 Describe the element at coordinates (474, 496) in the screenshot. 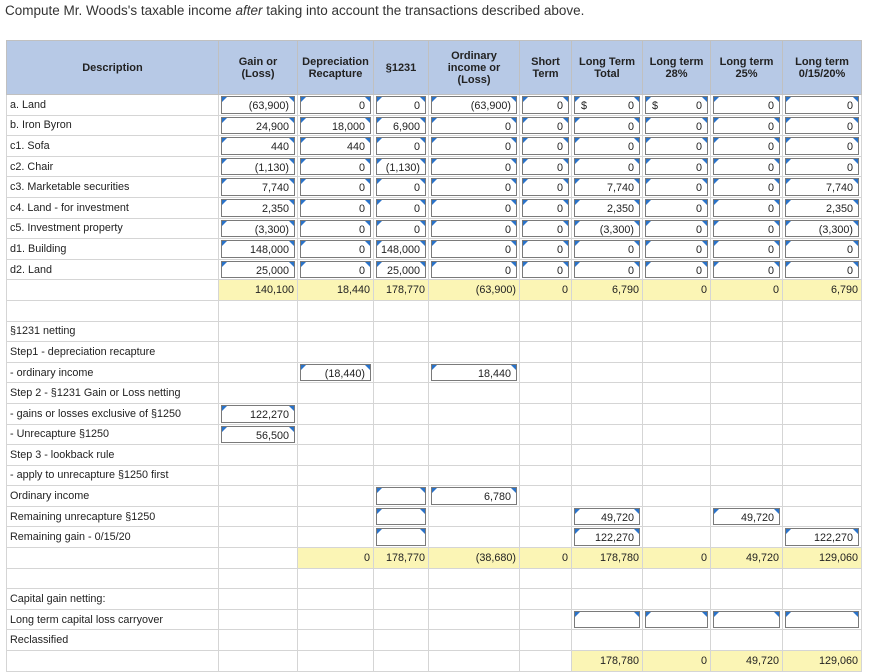

I see `ordinary-income-input: 6,780` at that location.